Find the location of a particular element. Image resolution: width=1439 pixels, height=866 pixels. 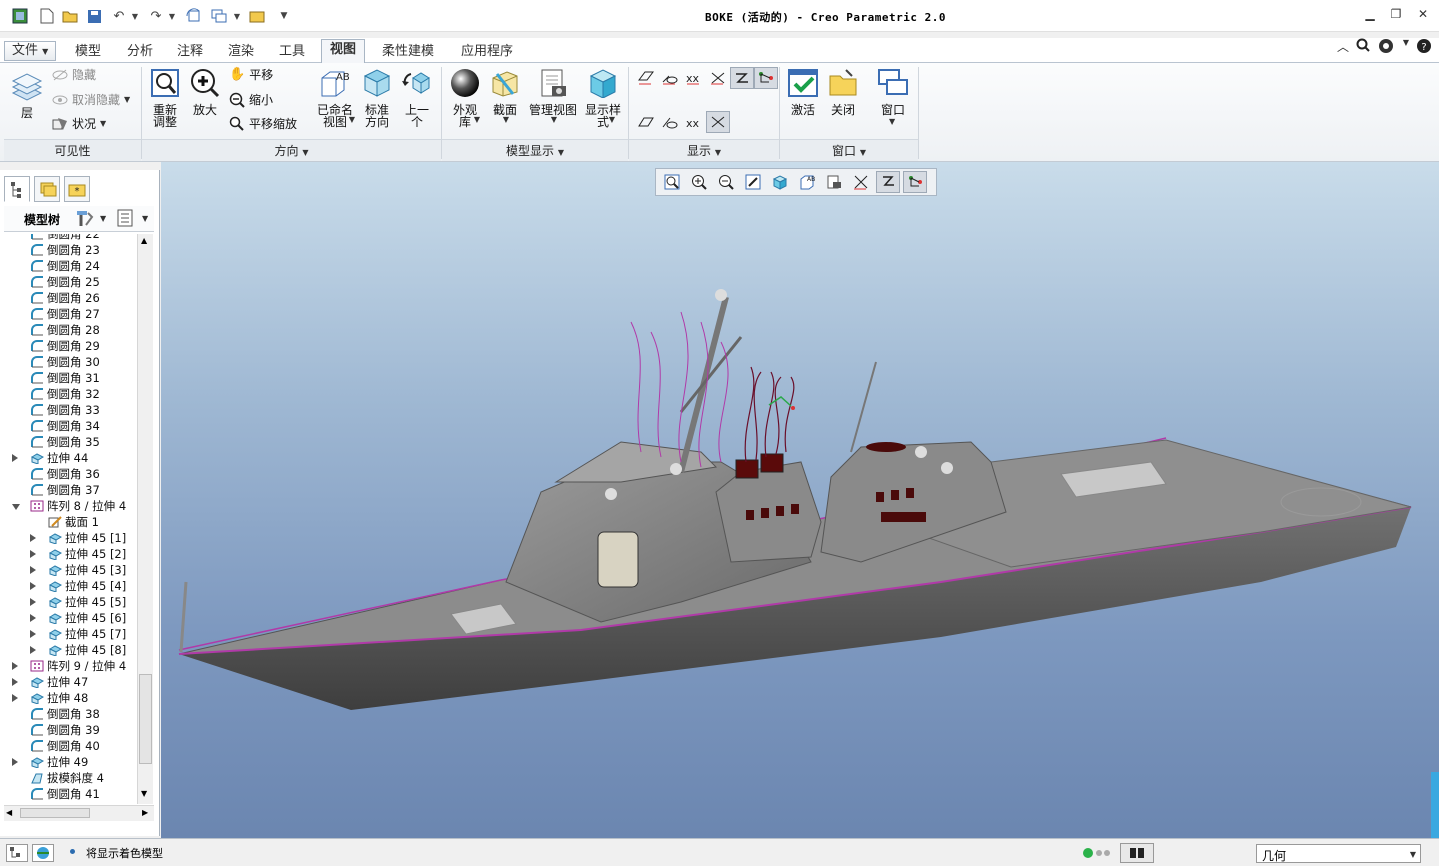

tree-item-round: 倒圆角 27 is located at coordinates (70, 314).